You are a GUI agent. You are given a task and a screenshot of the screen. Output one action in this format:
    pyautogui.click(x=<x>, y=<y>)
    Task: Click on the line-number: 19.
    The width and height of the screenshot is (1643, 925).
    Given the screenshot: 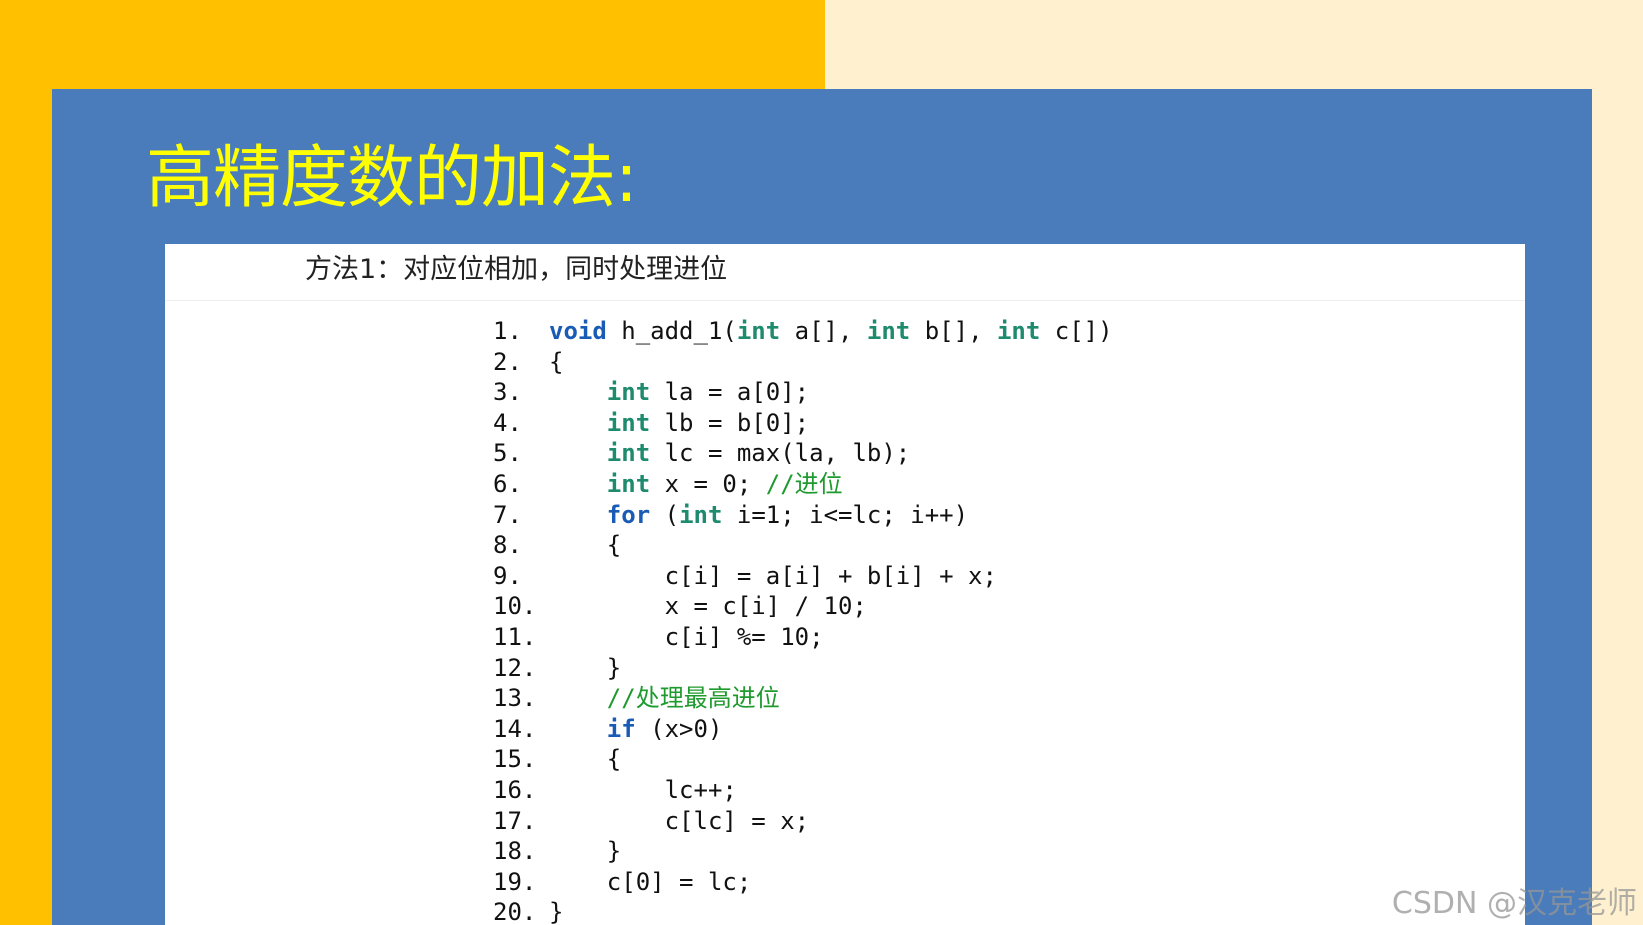 What is the action you would take?
    pyautogui.click(x=515, y=881)
    